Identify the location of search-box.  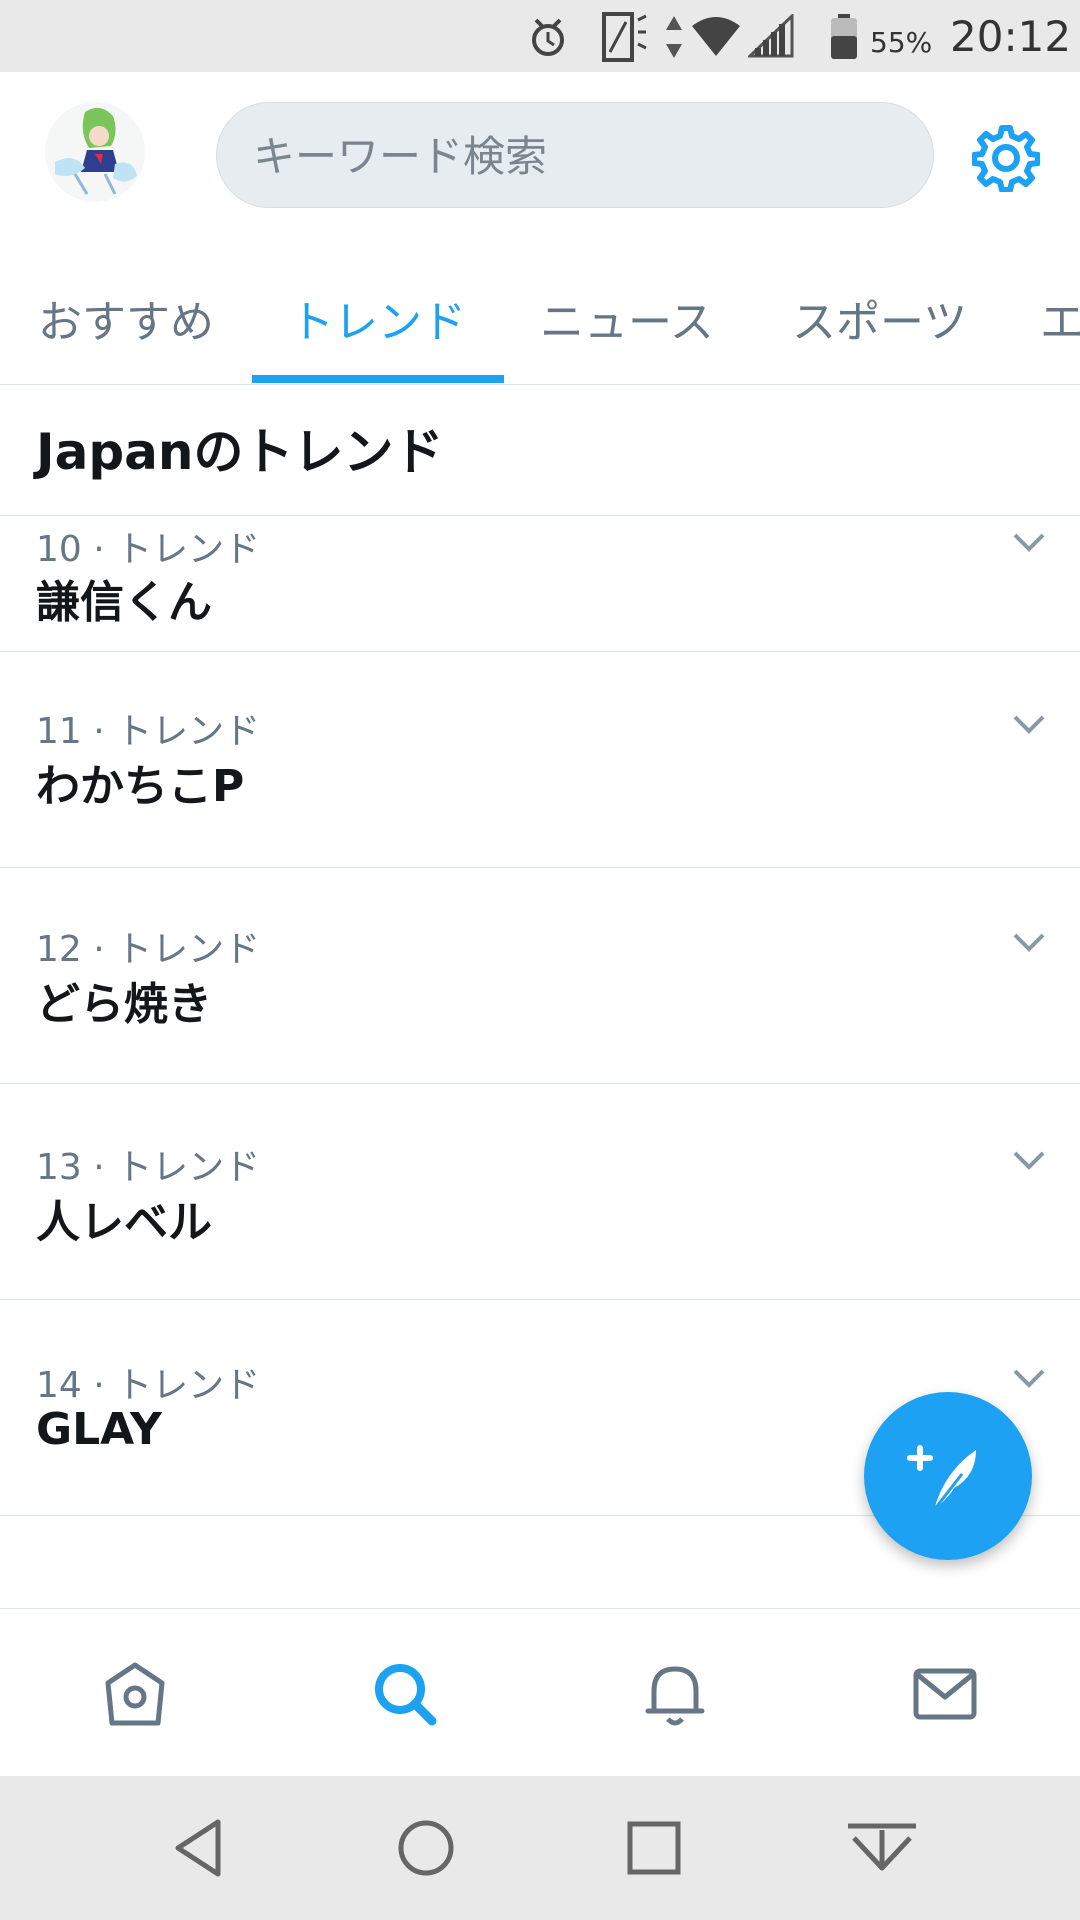
(575, 155).